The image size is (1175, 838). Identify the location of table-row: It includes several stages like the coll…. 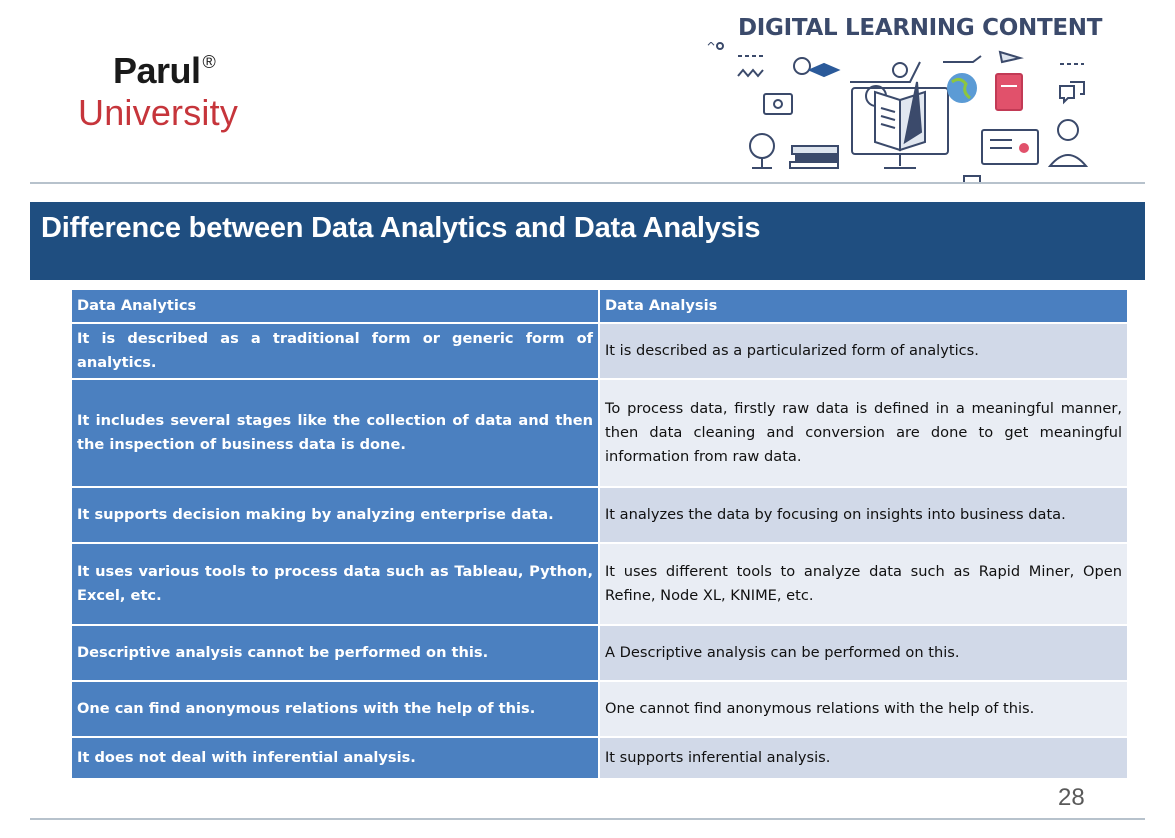
(599, 434).